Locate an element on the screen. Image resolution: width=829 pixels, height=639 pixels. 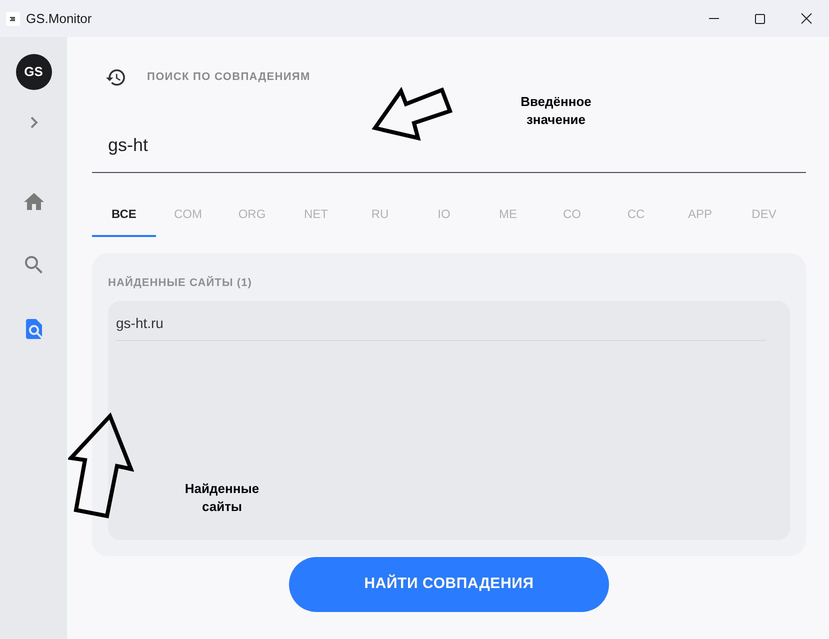
chevron-right-icon is located at coordinates (34, 122).